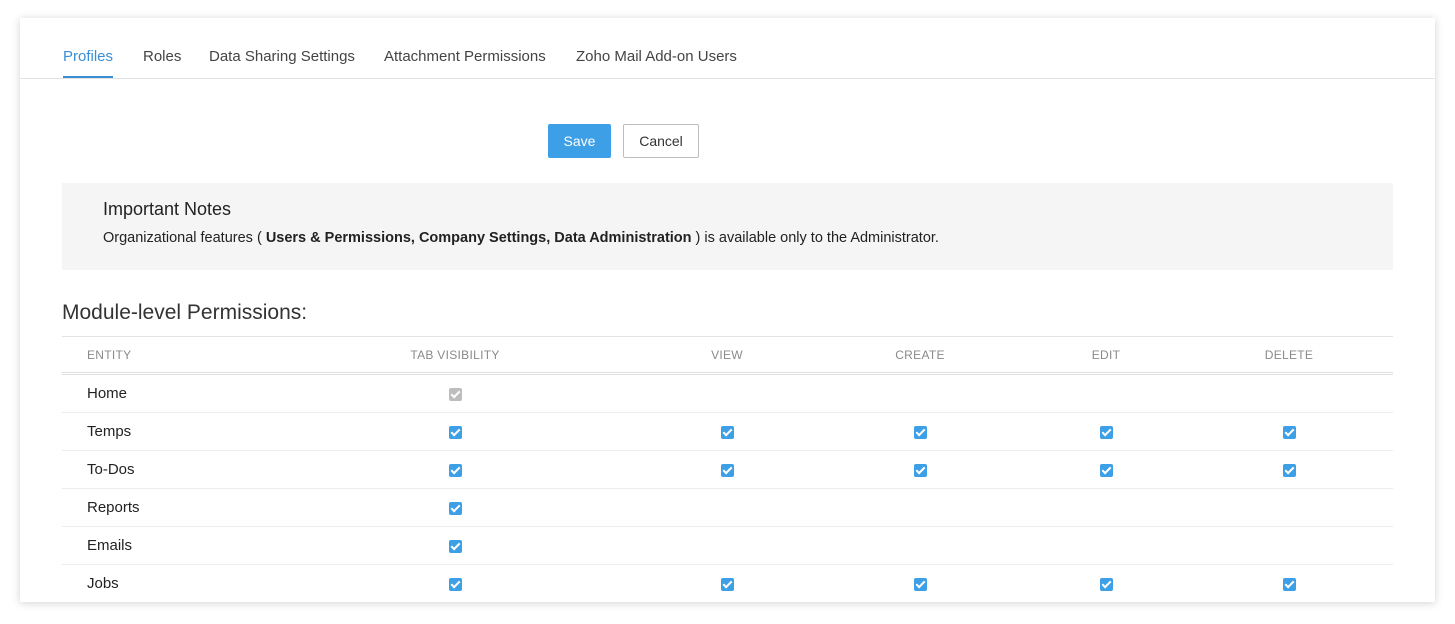 Image resolution: width=1455 pixels, height=624 pixels. Describe the element at coordinates (167, 209) in the screenshot. I see `notes-title: Important Notes` at that location.